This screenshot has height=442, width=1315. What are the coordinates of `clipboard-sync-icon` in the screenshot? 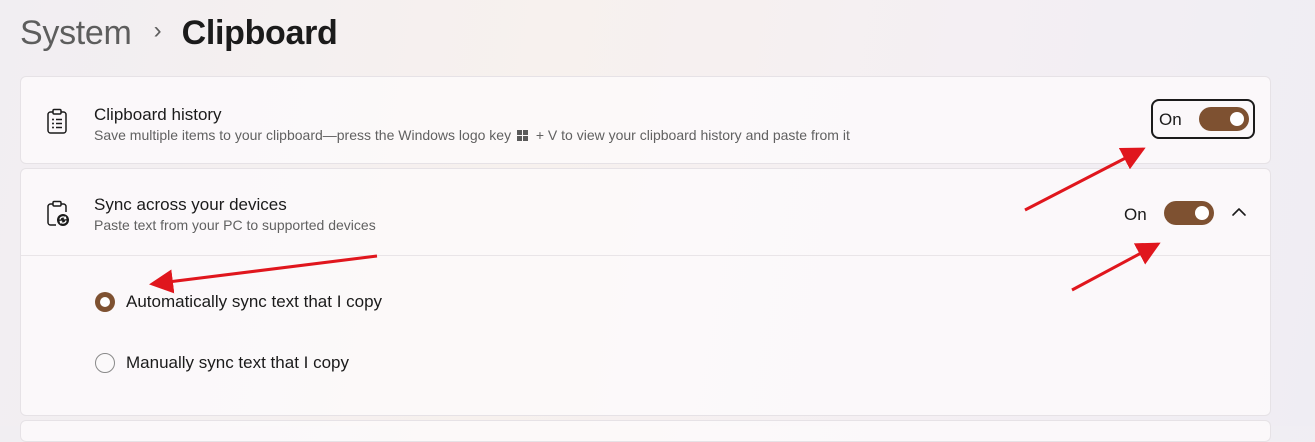 It's located at (58, 213).